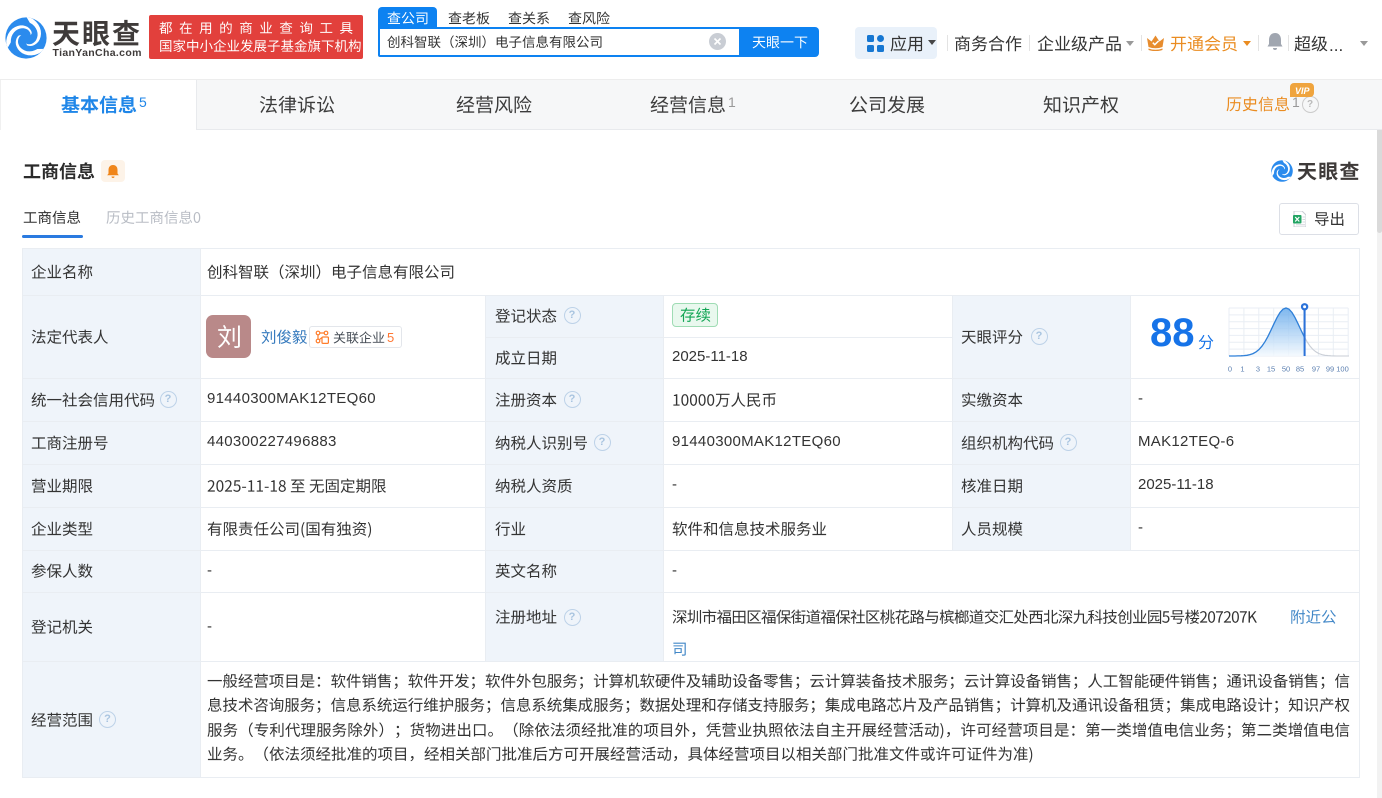  I want to click on svg-text: 50, so click(1286, 369).